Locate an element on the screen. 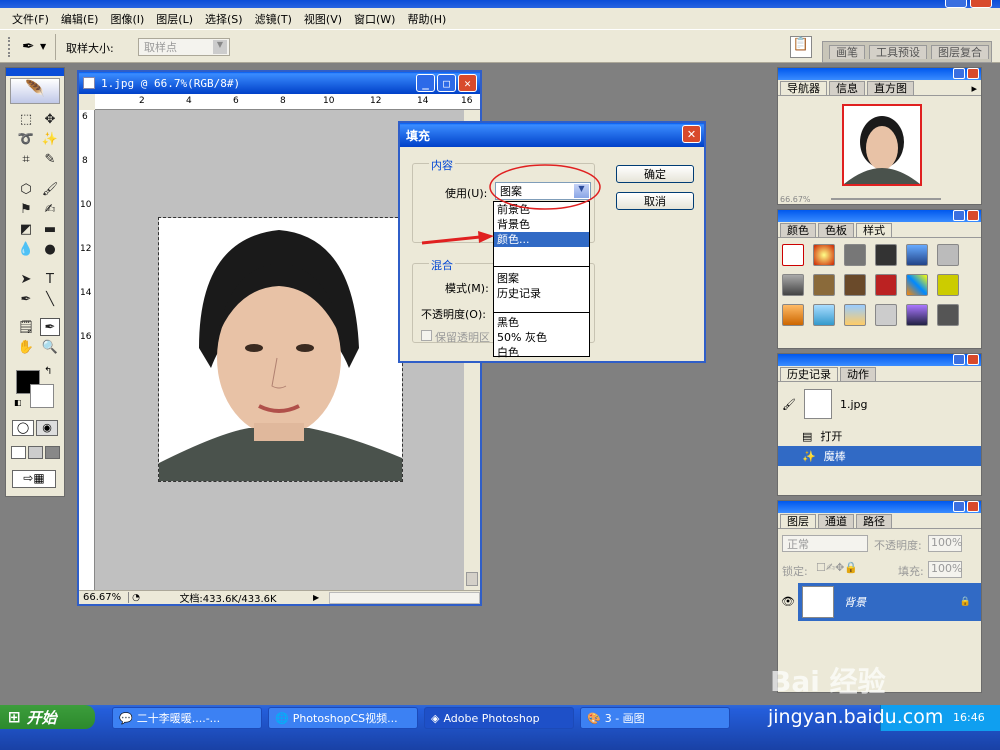 Image resolution: width=1000 pixels, height=750 pixels. gradient-tool-icon: ▬ is located at coordinates (50, 229).